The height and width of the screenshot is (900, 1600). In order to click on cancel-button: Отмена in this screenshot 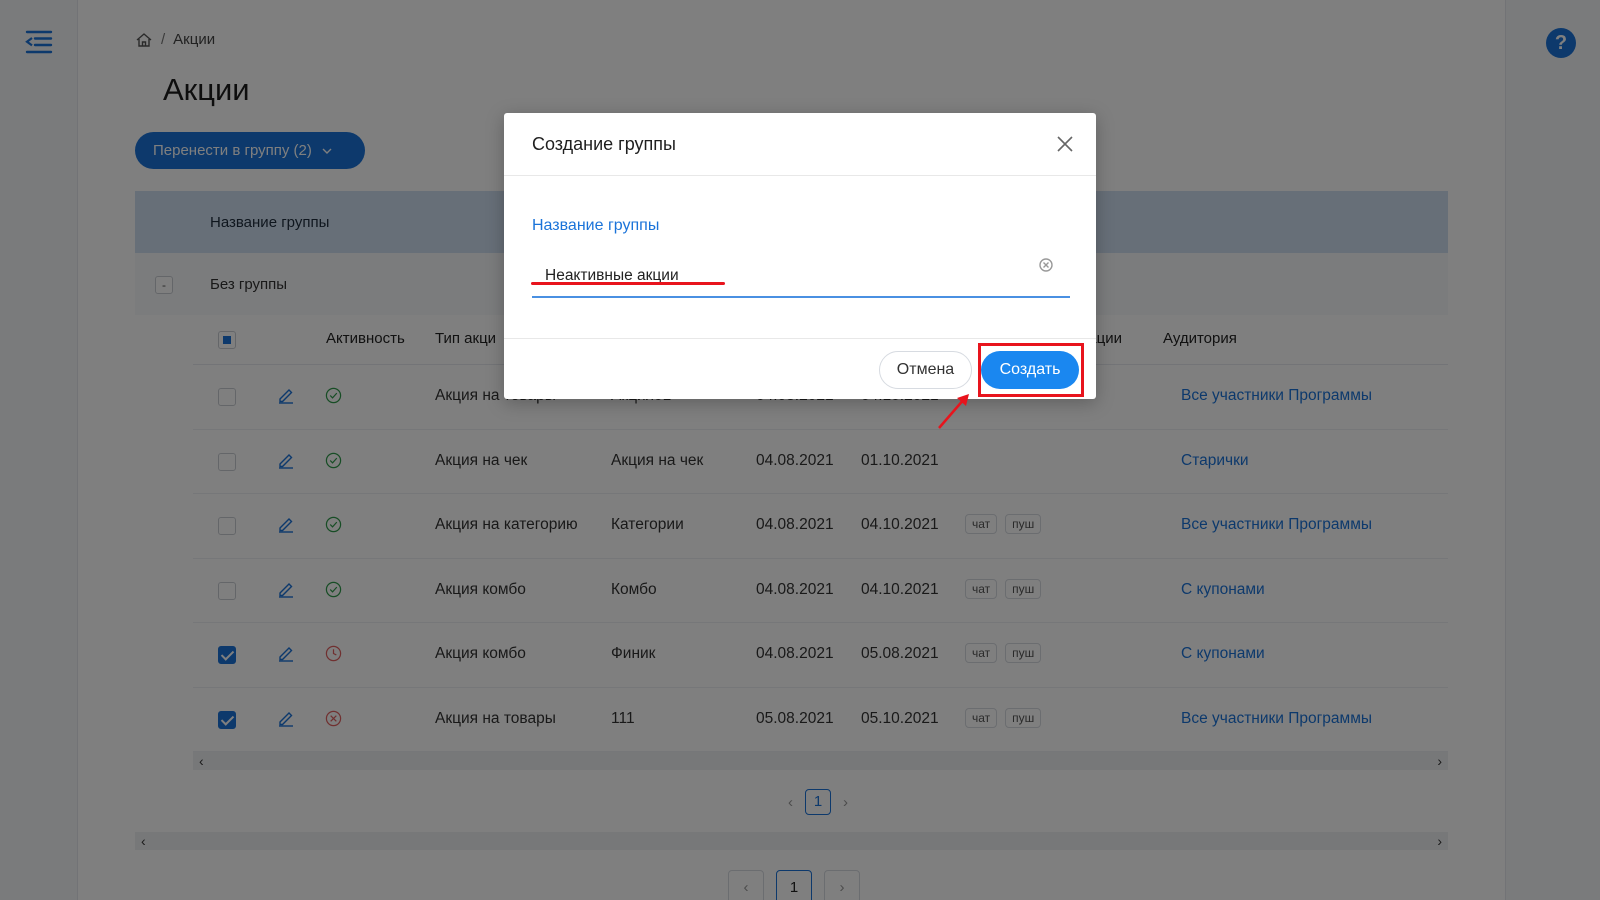, I will do `click(925, 370)`.